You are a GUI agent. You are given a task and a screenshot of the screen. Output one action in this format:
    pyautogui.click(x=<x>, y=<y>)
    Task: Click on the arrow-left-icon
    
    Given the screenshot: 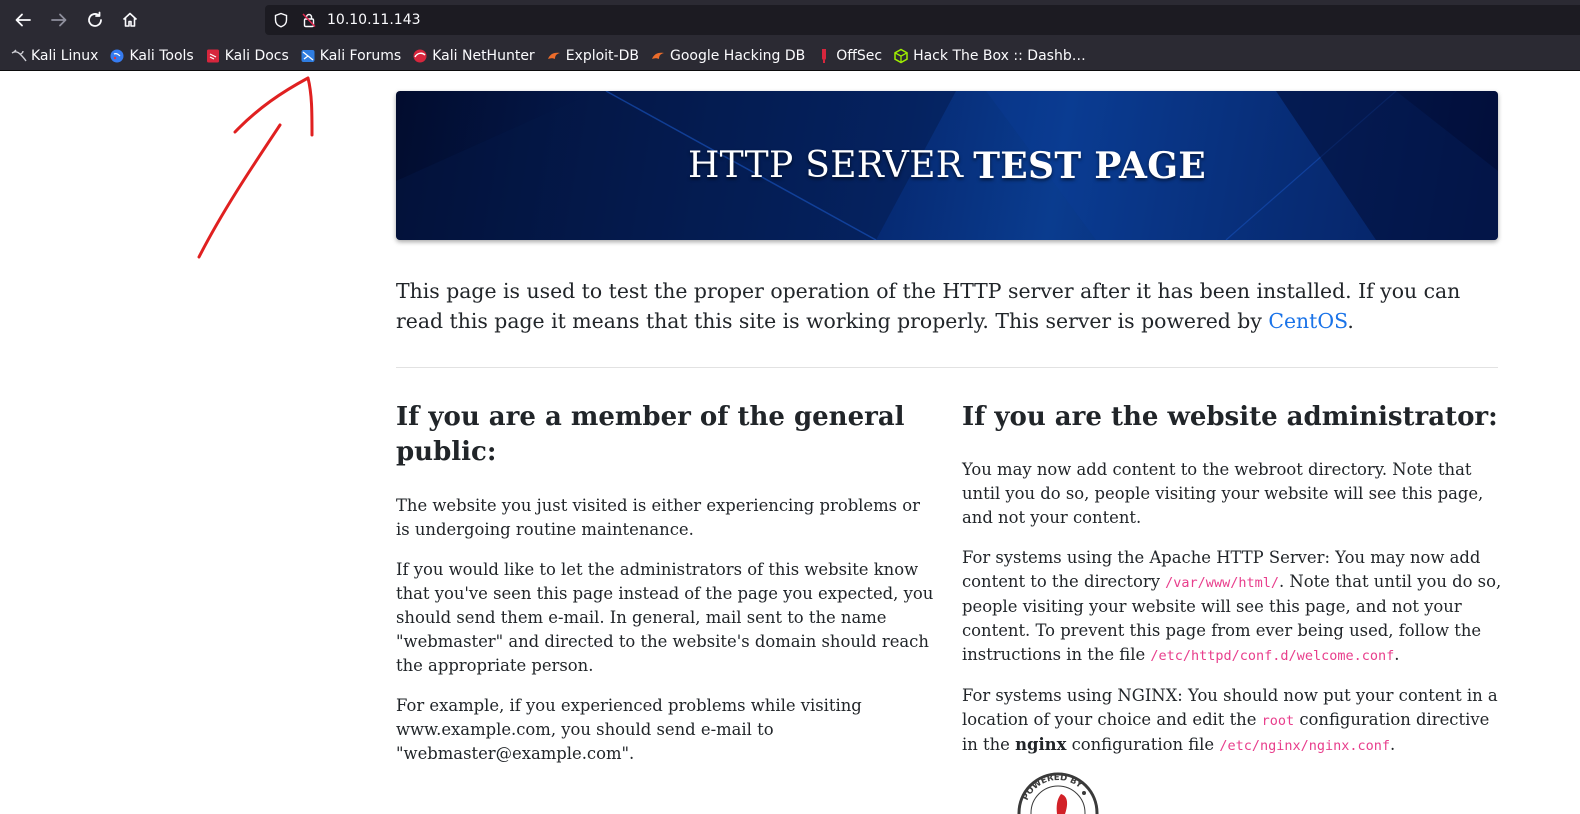 What is the action you would take?
    pyautogui.click(x=23, y=20)
    